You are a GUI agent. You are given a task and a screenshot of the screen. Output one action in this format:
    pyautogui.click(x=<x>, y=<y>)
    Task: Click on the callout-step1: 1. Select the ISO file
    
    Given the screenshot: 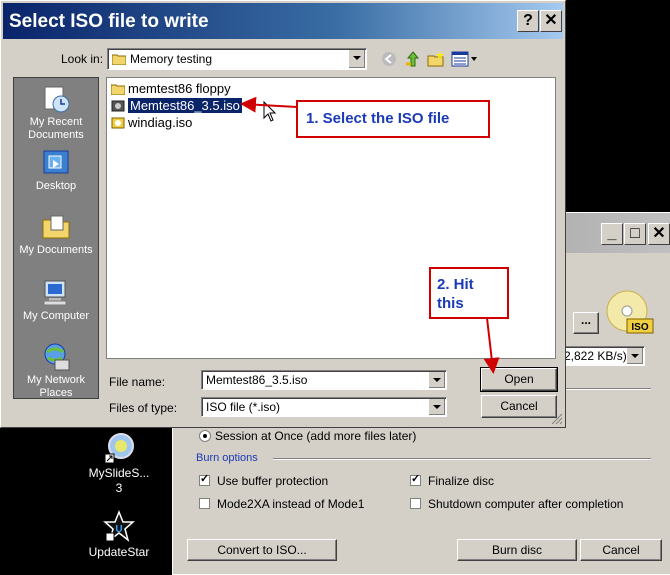 What is the action you would take?
    pyautogui.click(x=393, y=119)
    